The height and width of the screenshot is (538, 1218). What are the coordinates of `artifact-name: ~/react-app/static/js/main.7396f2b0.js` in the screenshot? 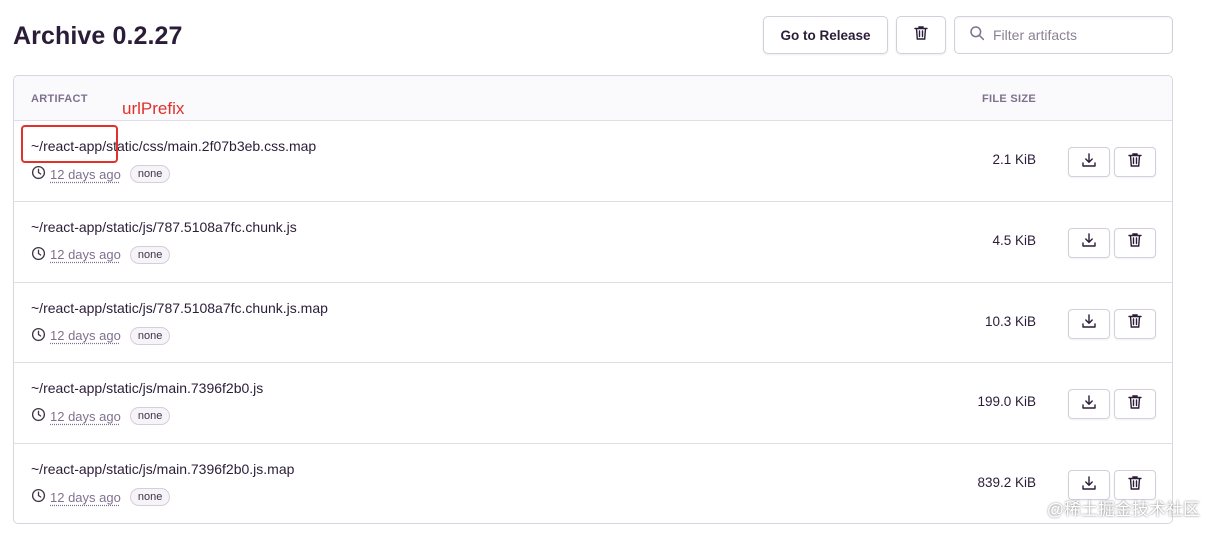 It's located at (147, 388).